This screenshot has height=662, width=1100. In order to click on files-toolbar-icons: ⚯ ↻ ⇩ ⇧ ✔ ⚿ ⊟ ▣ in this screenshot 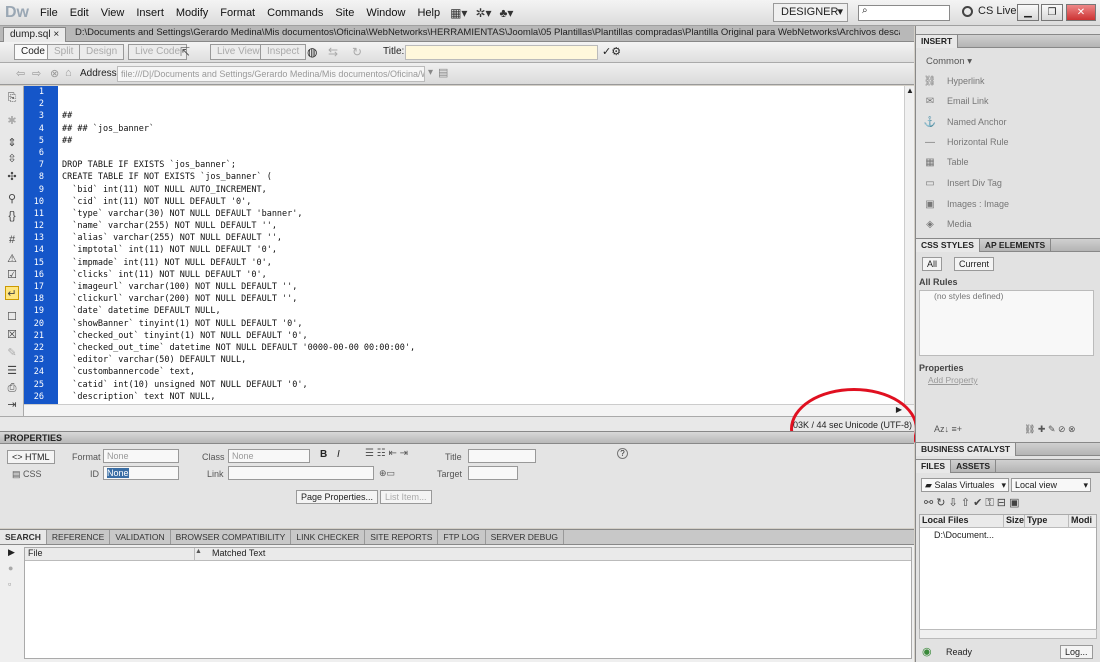, I will do `click(971, 503)`.